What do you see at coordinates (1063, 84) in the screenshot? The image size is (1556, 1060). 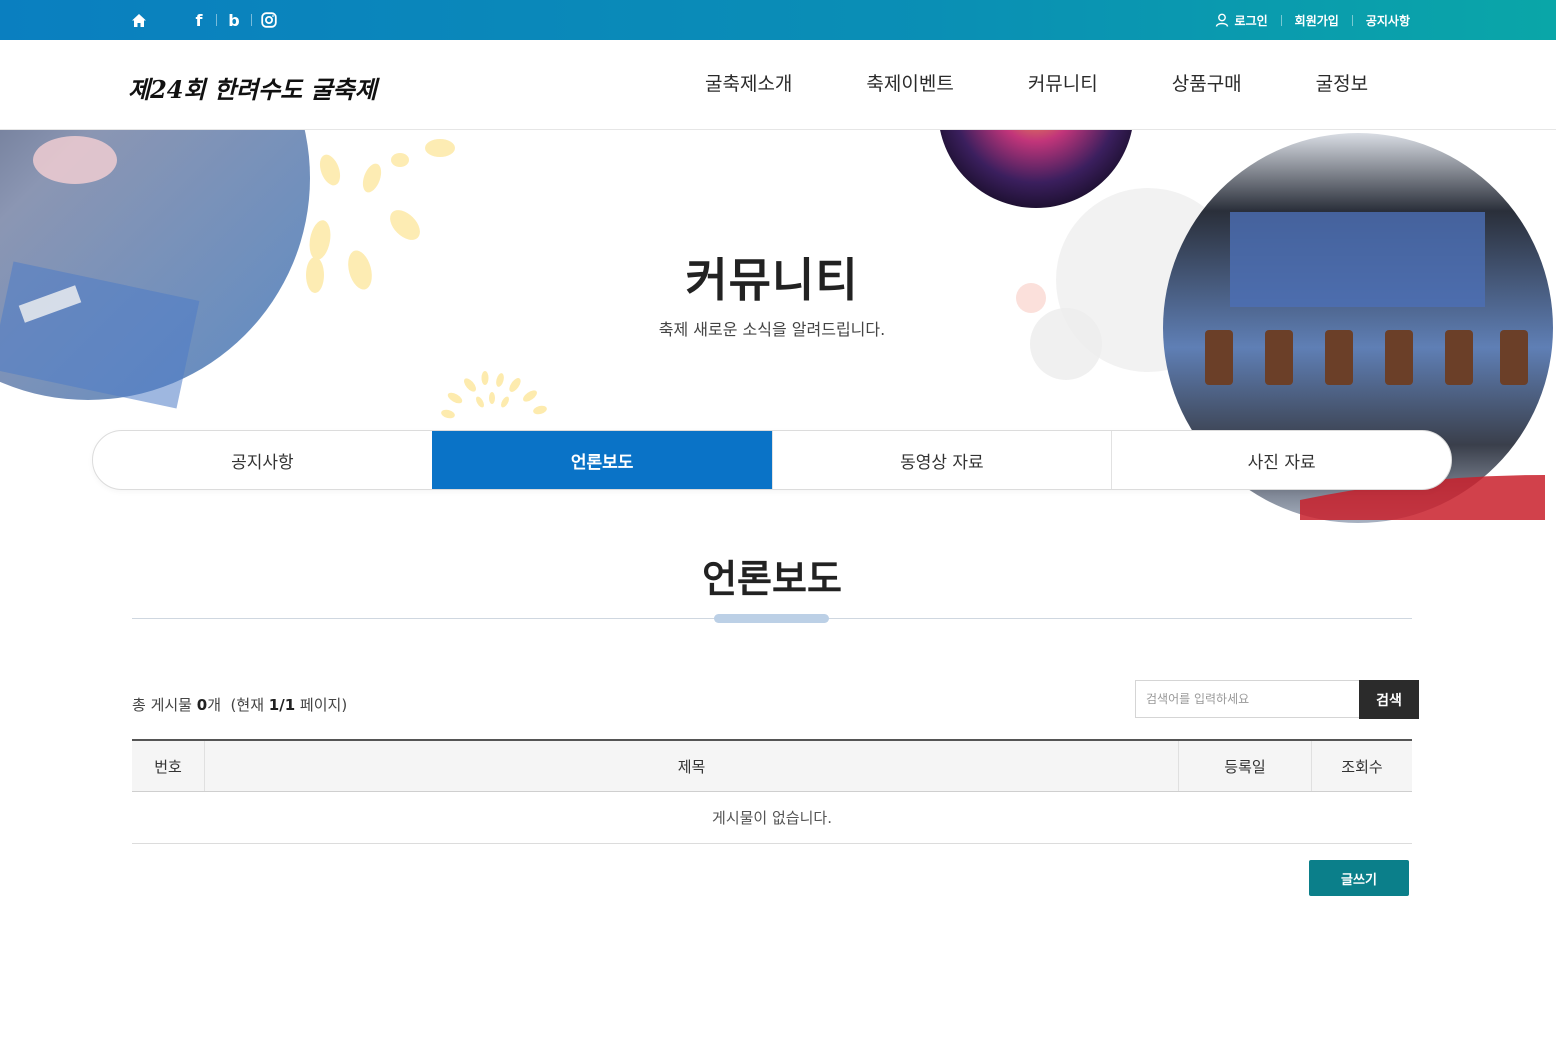 I see `nav-item-community: 커뮤니티` at bounding box center [1063, 84].